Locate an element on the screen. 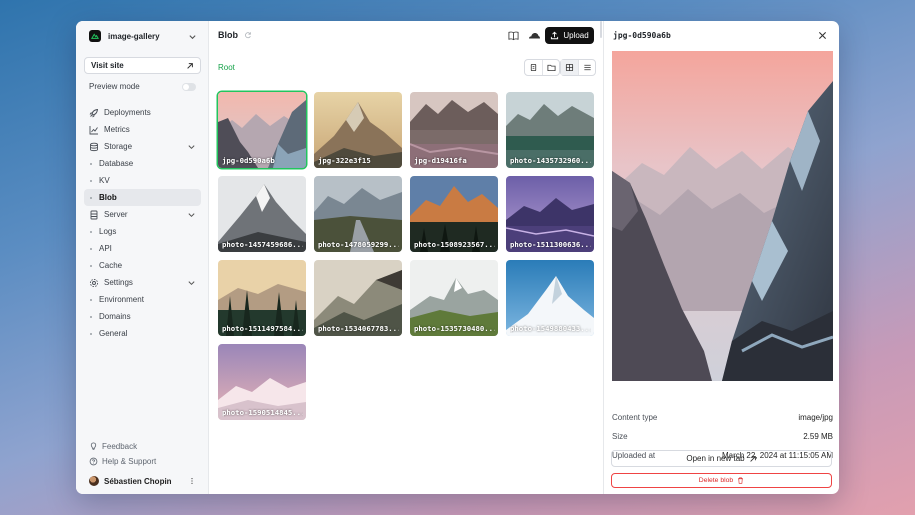 The image size is (915, 515). help-circle-icon is located at coordinates (93, 461).